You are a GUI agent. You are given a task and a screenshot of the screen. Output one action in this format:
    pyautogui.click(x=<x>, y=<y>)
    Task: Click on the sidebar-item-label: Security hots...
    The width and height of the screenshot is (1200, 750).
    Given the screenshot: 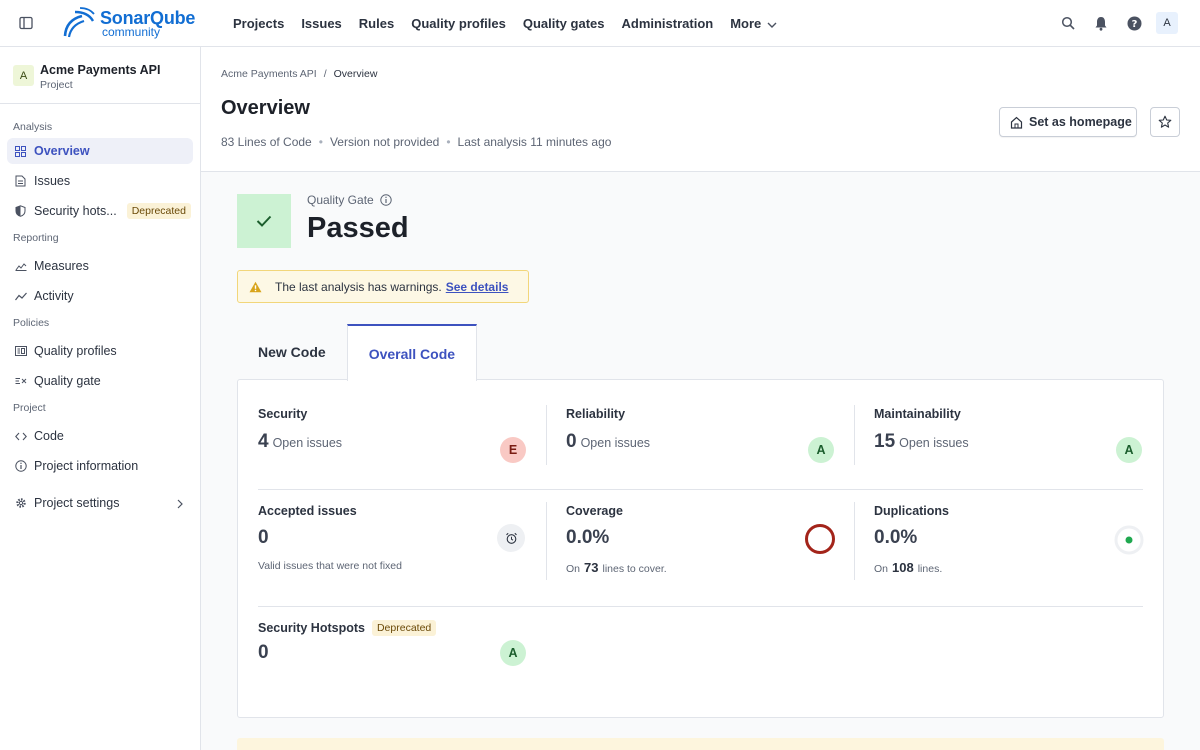 What is the action you would take?
    pyautogui.click(x=75, y=211)
    